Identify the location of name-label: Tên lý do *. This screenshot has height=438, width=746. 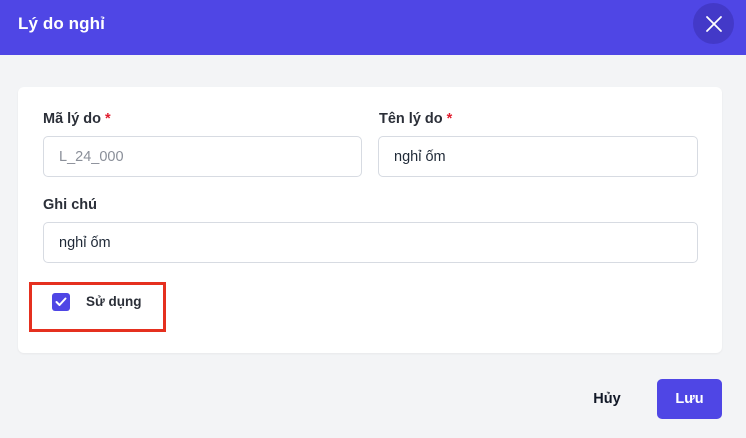
(416, 119).